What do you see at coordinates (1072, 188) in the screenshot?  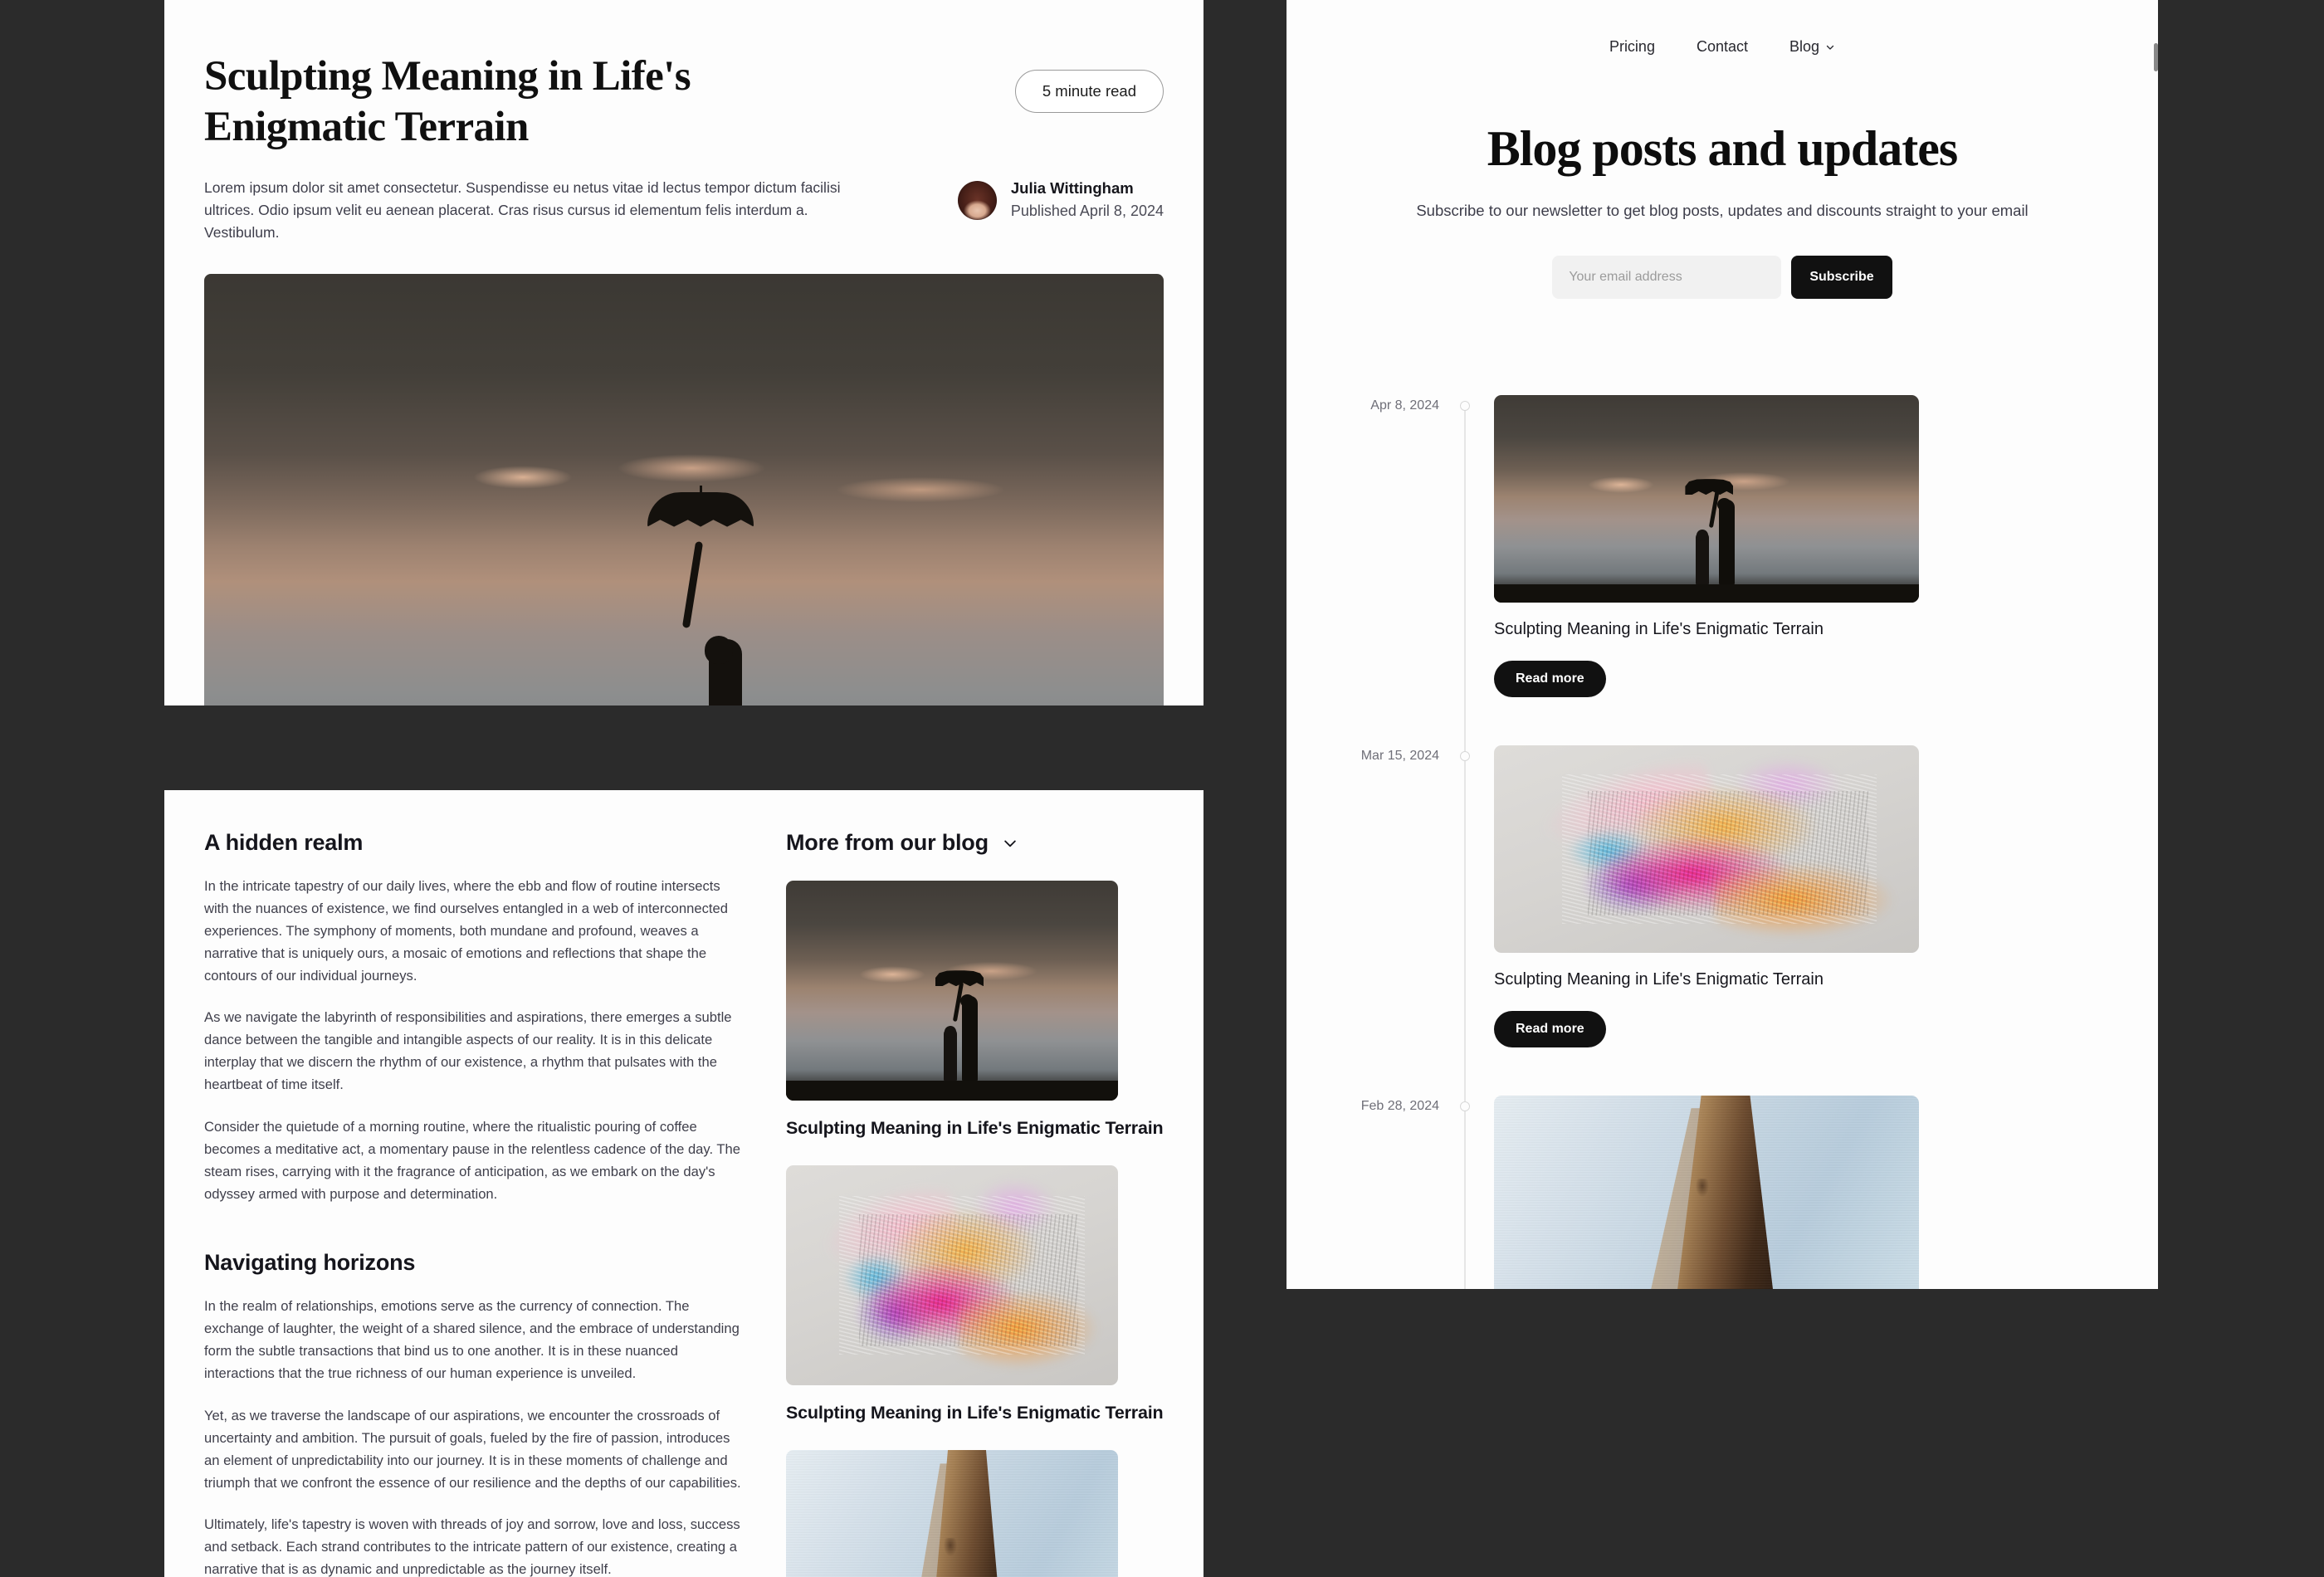 I see `author-name: Julia Wittingham` at bounding box center [1072, 188].